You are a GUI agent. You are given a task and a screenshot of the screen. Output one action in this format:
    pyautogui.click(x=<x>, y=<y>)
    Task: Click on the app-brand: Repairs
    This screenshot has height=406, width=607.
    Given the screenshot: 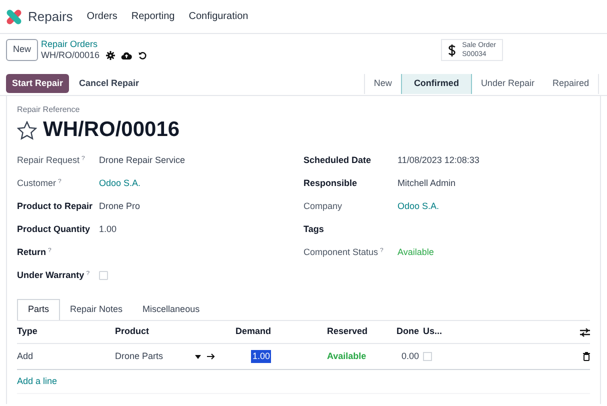 What is the action you would take?
    pyautogui.click(x=39, y=16)
    